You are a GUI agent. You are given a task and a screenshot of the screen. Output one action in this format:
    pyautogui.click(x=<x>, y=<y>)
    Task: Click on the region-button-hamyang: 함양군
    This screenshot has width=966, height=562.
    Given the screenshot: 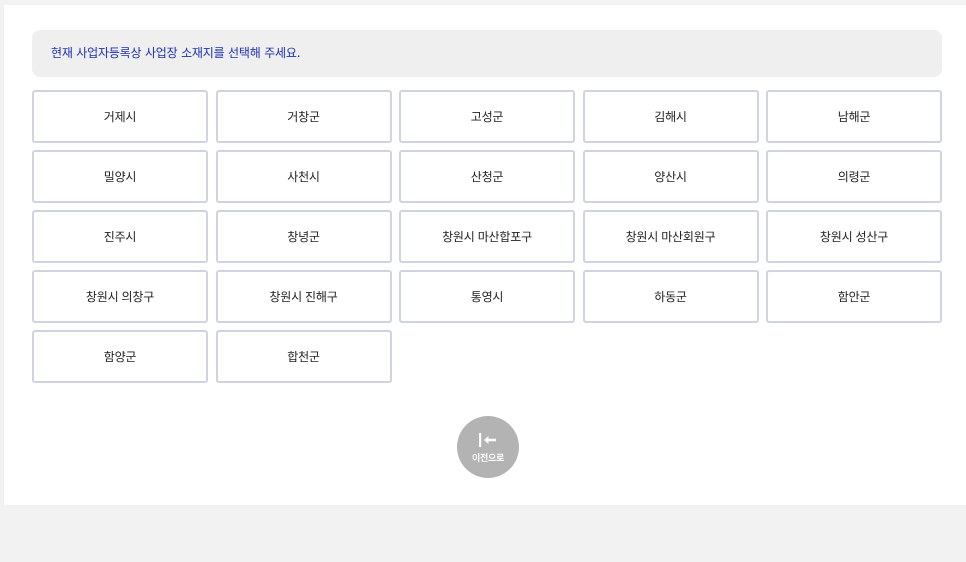 What is the action you would take?
    pyautogui.click(x=120, y=356)
    